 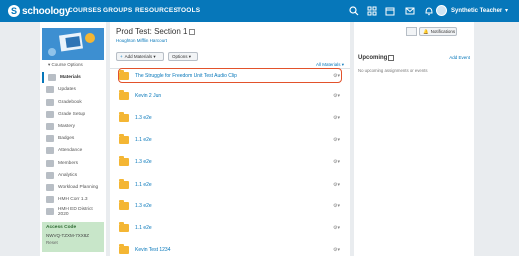 I want to click on attendance-icon, so click(x=50, y=150).